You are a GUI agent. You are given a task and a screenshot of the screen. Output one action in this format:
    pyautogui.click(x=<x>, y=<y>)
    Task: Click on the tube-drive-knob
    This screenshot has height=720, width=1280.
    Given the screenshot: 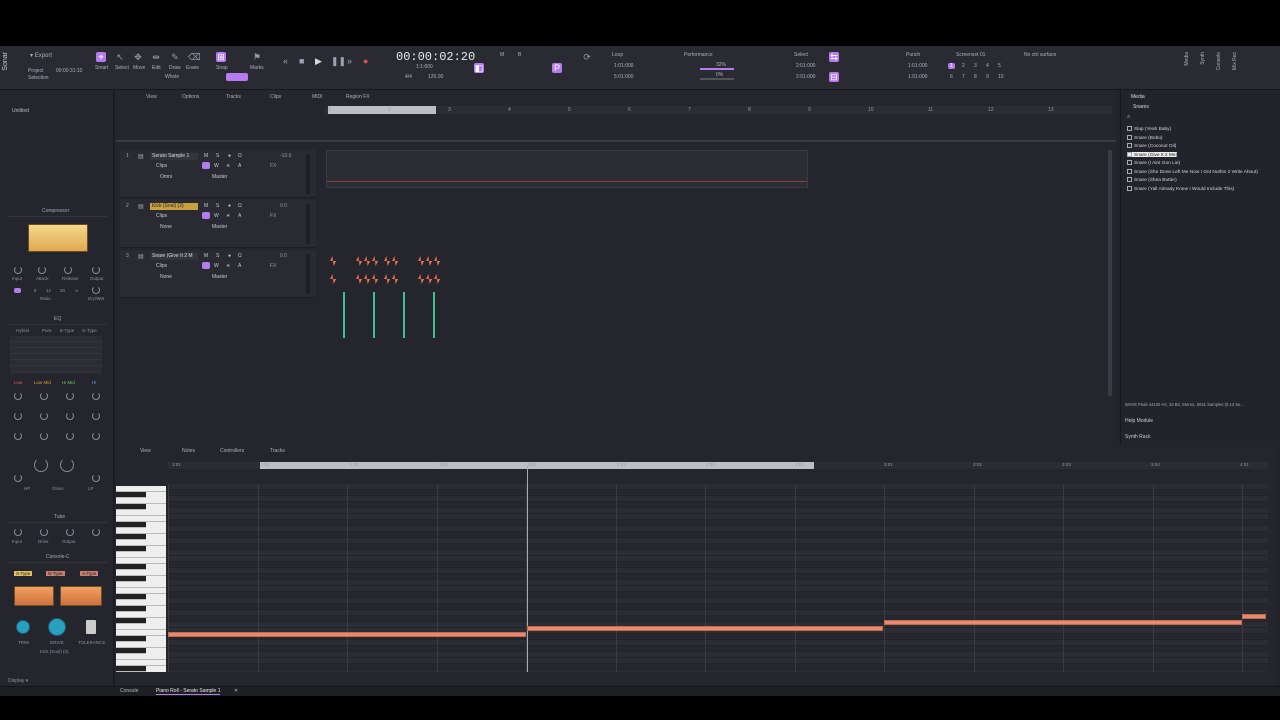 What is the action you would take?
    pyautogui.click(x=44, y=532)
    